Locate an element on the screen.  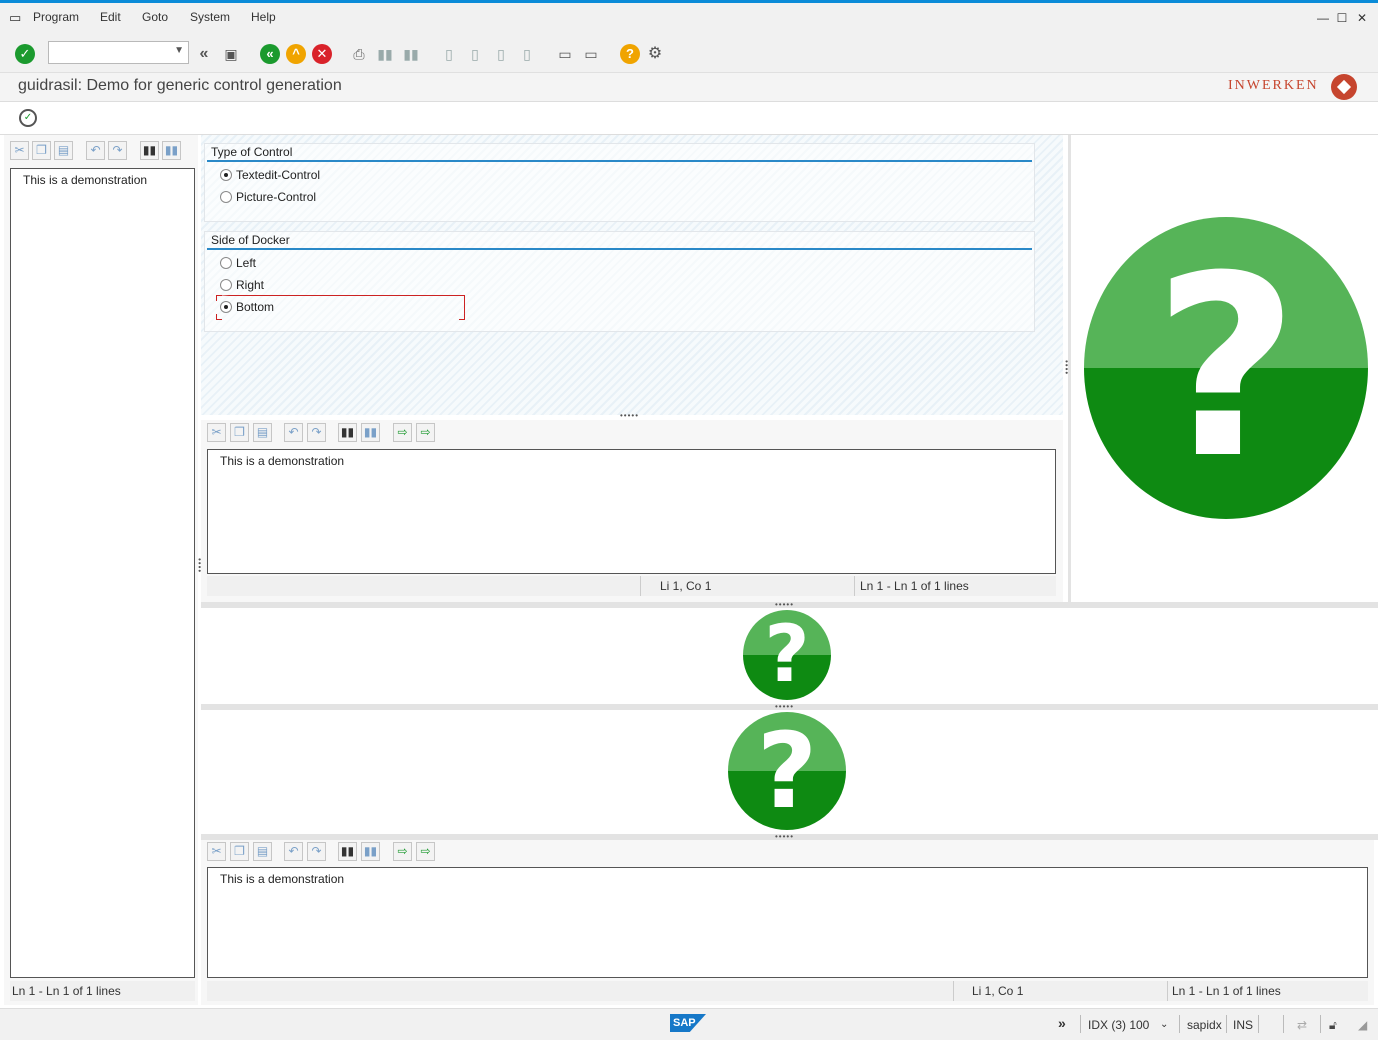
menu-edit: Edit is located at coordinates (110, 17).